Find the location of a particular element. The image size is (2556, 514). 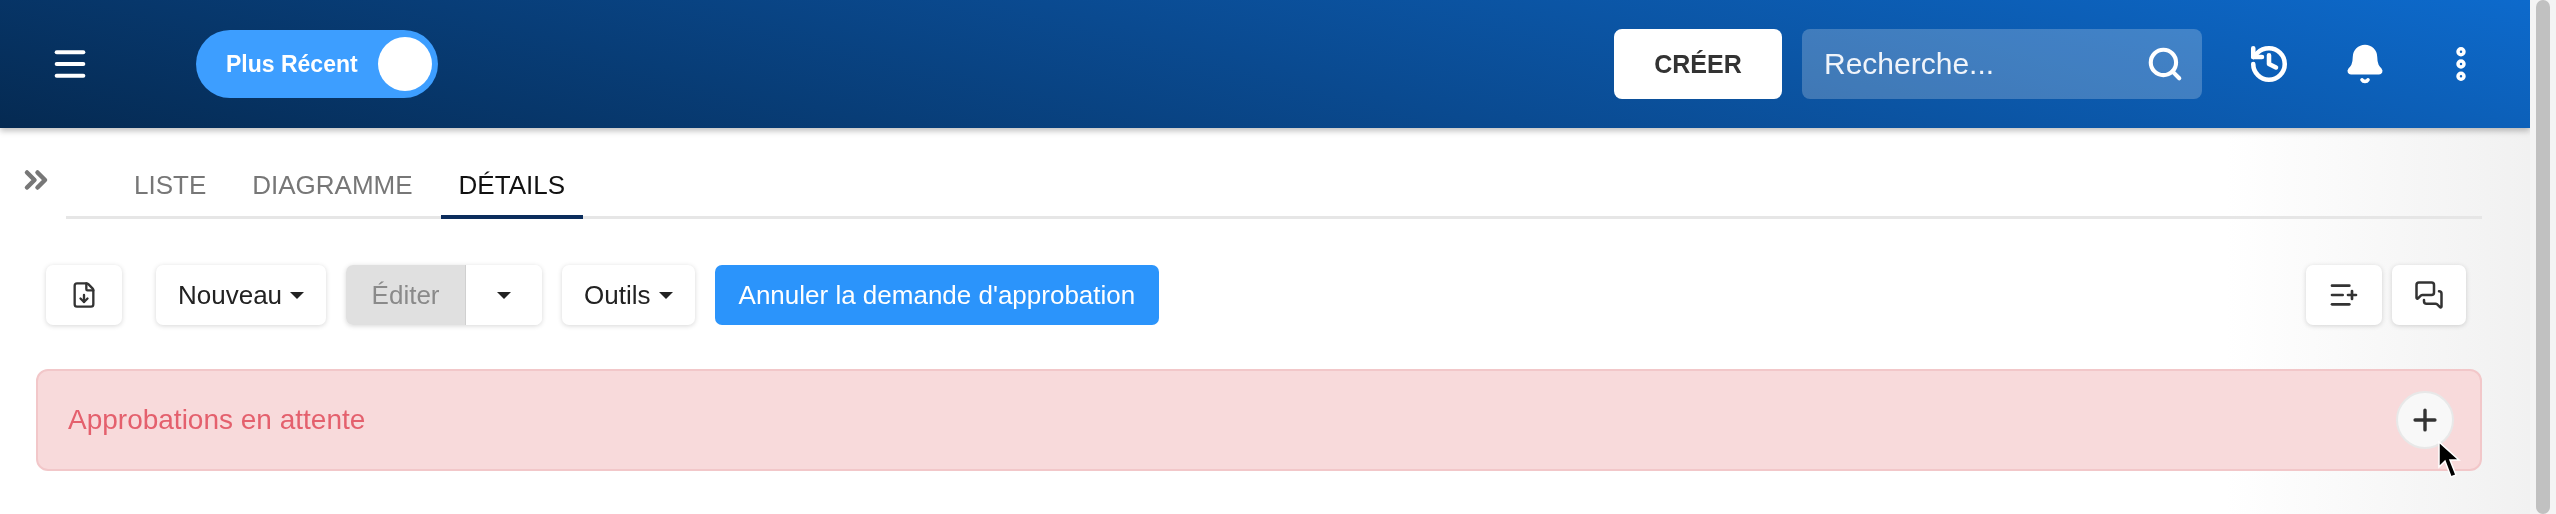

tab: LISTE is located at coordinates (170, 187).